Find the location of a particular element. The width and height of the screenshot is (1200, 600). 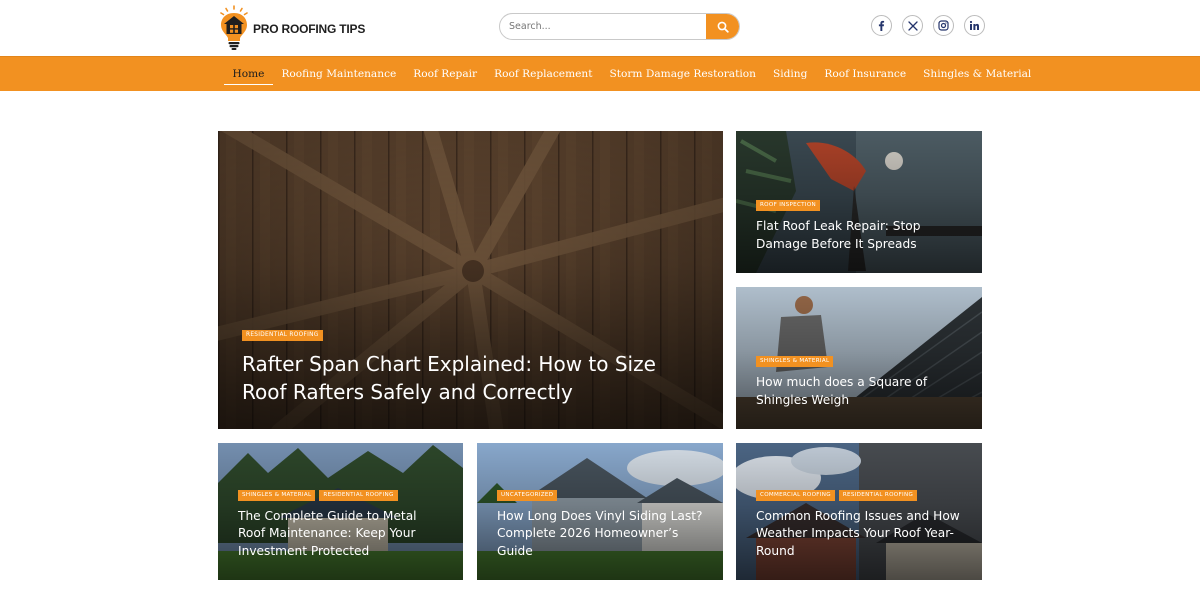

x-icon is located at coordinates (912, 25).